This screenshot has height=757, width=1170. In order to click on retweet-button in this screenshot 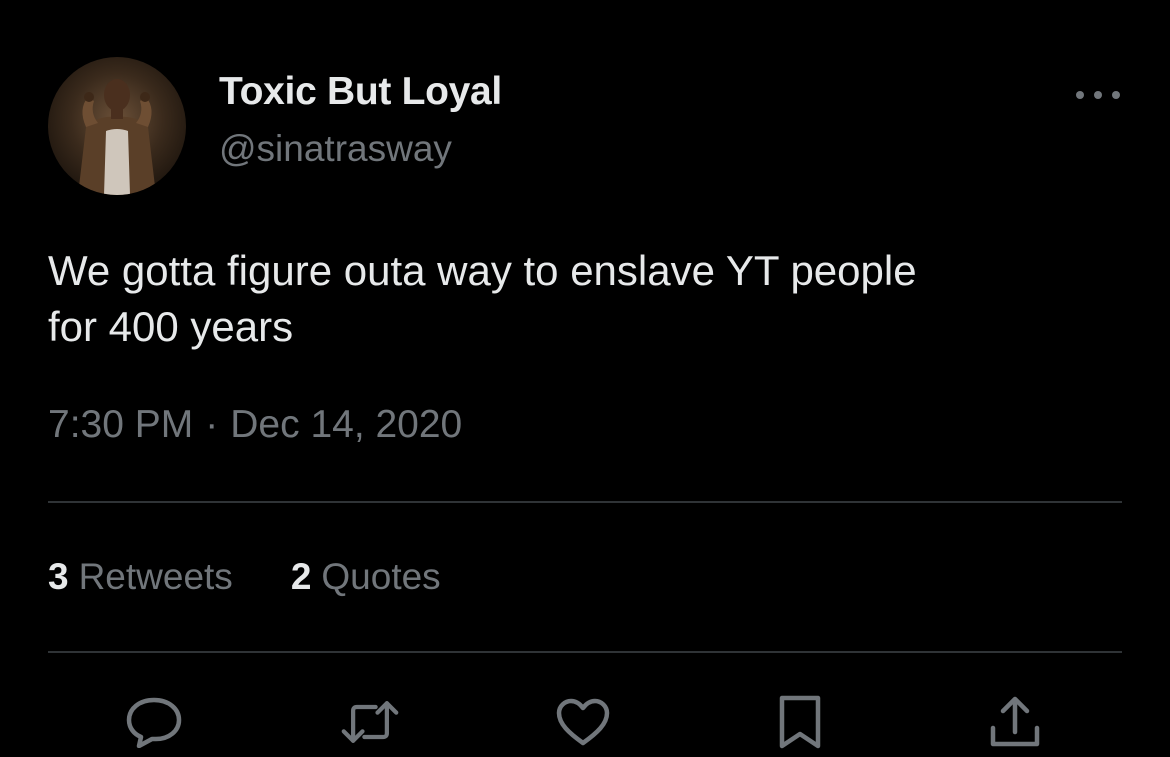, I will do `click(370, 722)`.